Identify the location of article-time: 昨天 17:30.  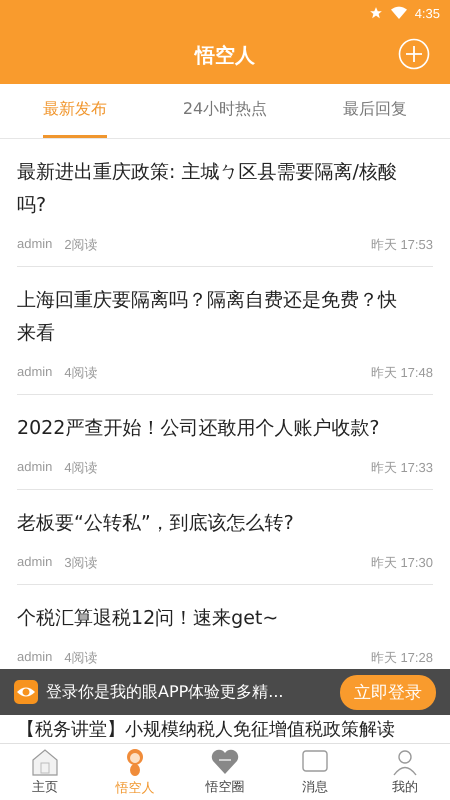
(401, 563).